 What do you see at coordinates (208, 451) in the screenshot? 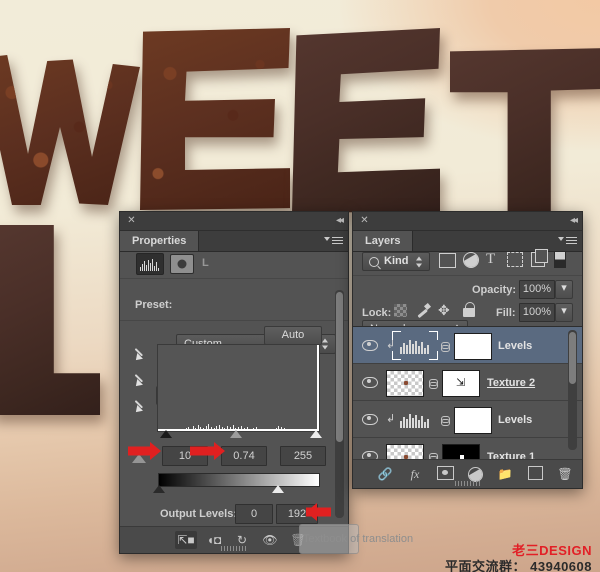
I see `arrow-input-midtone` at bounding box center [208, 451].